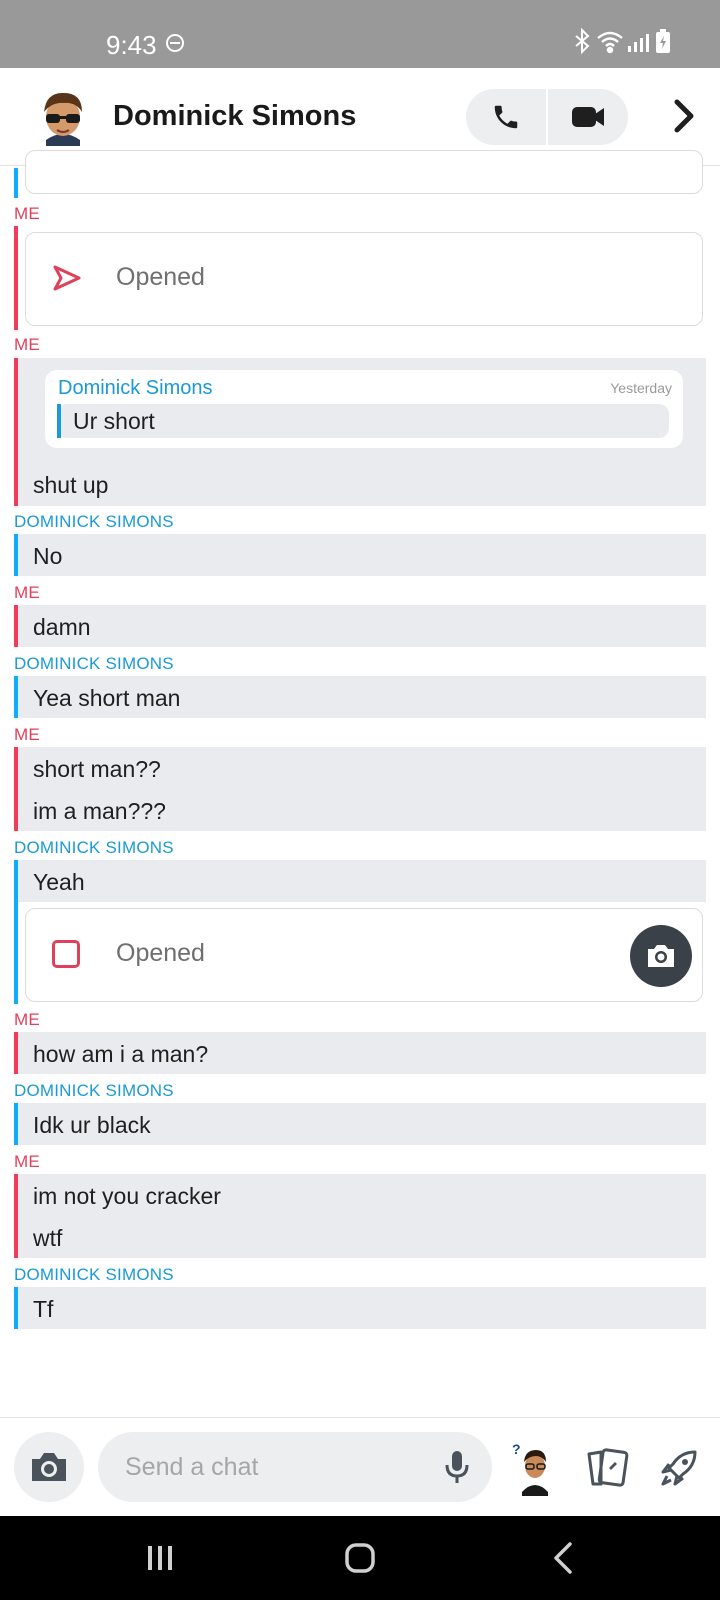 The width and height of the screenshot is (720, 1600). I want to click on partial-card, so click(364, 172).